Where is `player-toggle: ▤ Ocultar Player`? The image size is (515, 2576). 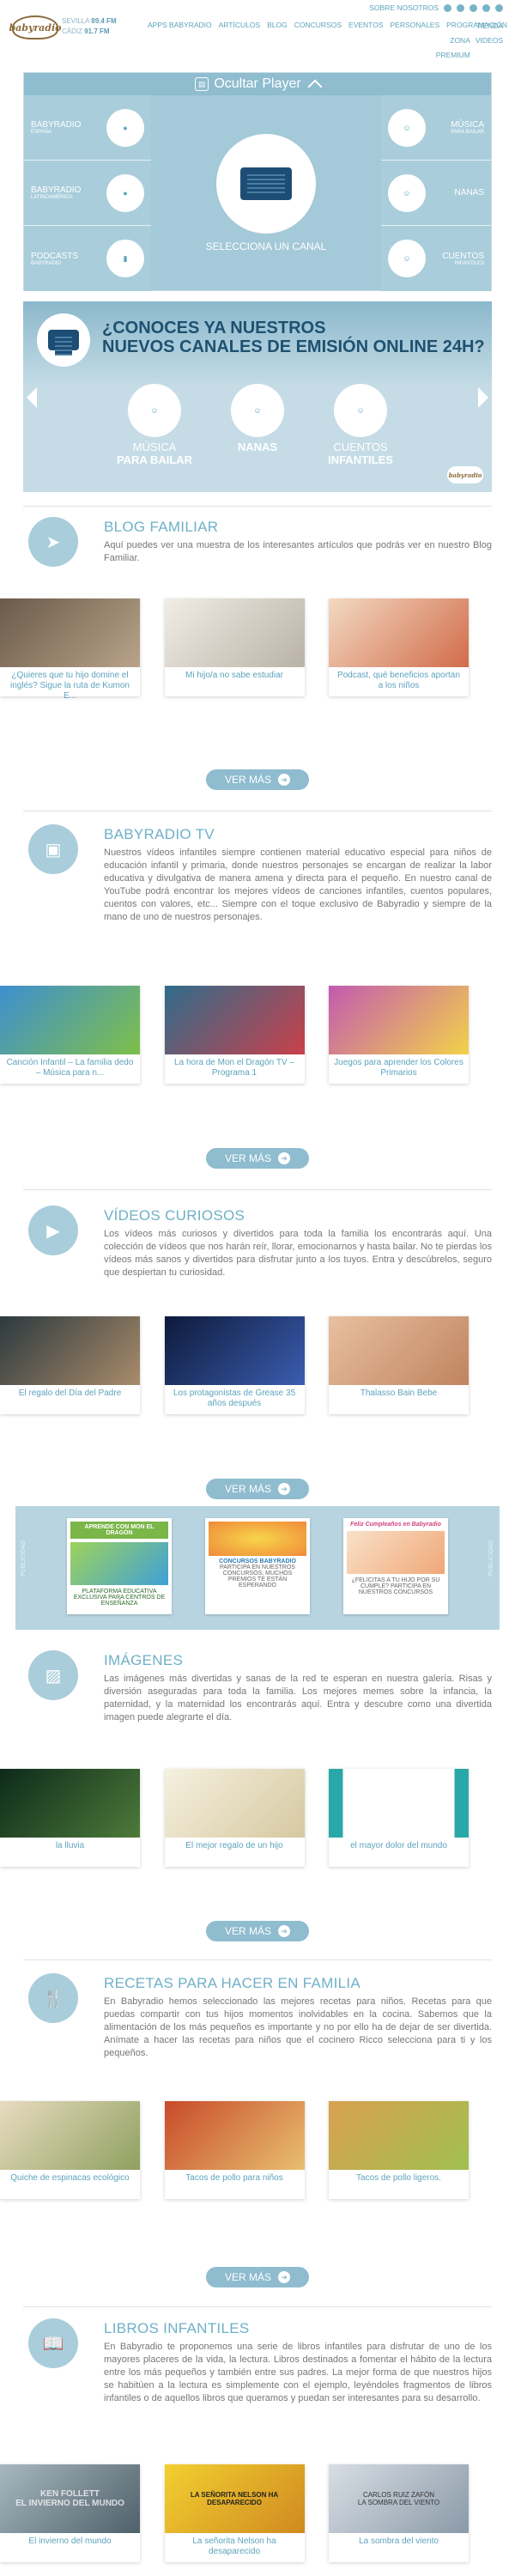 player-toggle: ▤ Ocultar Player is located at coordinates (257, 84).